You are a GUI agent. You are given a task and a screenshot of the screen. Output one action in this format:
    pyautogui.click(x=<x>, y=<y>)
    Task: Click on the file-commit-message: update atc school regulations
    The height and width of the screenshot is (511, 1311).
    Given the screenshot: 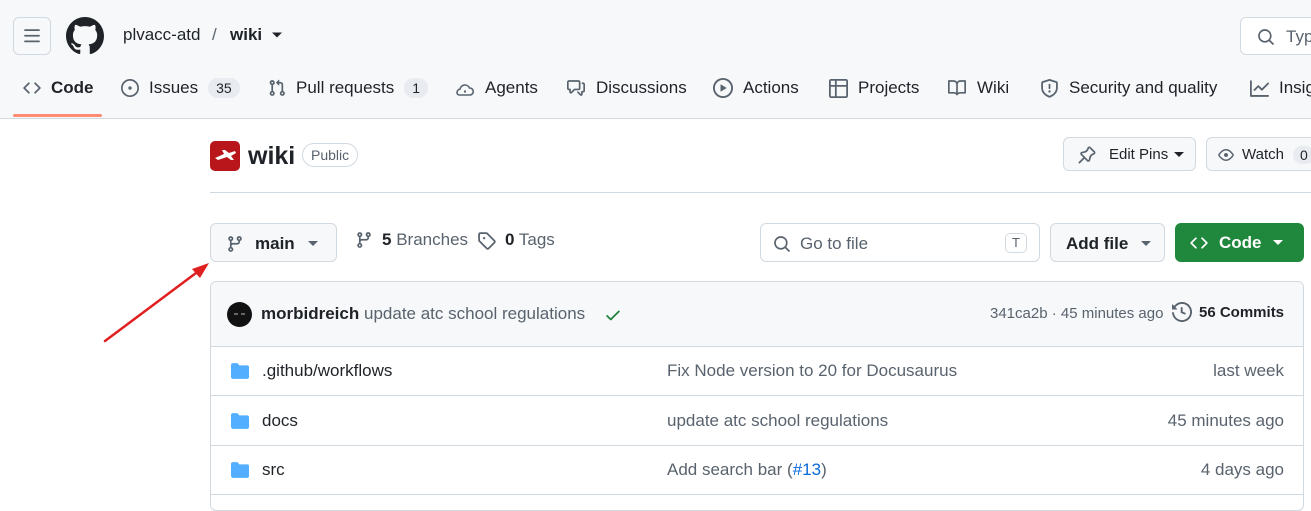 What is the action you would take?
    pyautogui.click(x=777, y=421)
    